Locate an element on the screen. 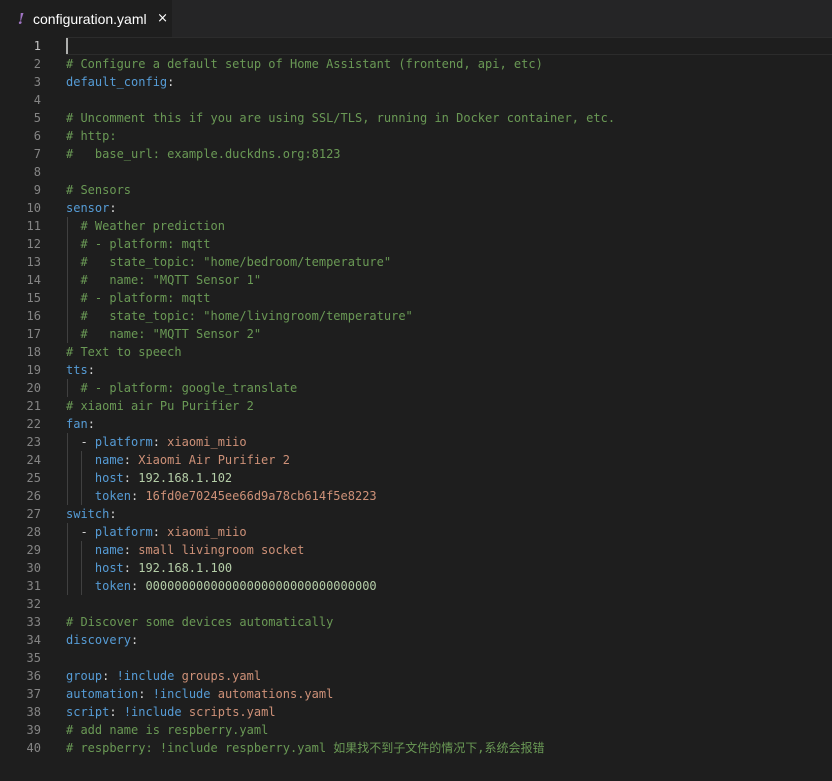  line-number: 12 is located at coordinates (33, 244).